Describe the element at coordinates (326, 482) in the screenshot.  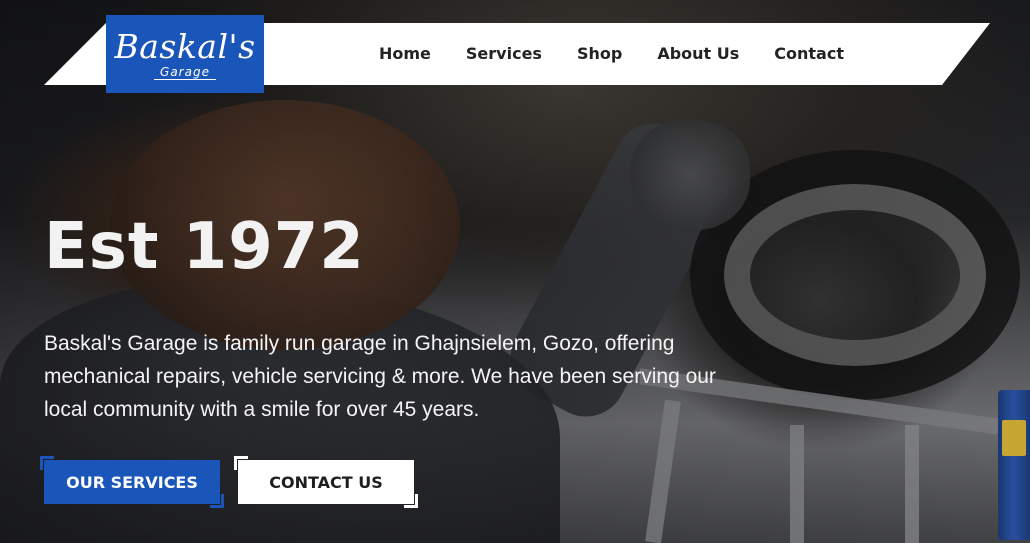
I see `contact-us-button: CONTACT US` at that location.